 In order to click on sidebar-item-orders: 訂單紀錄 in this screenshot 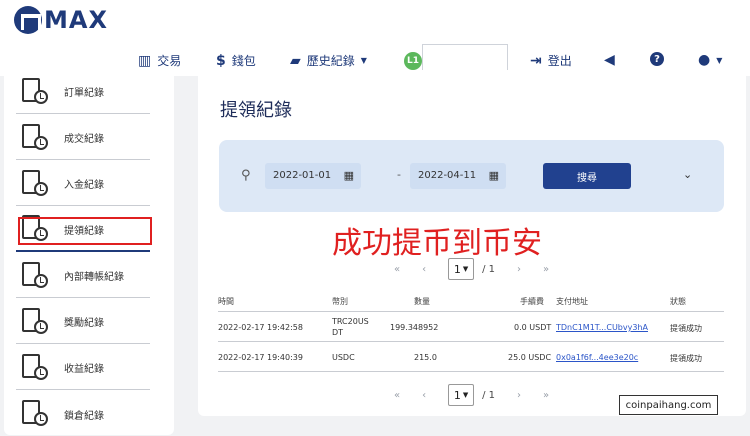, I will do `click(83, 92)`.